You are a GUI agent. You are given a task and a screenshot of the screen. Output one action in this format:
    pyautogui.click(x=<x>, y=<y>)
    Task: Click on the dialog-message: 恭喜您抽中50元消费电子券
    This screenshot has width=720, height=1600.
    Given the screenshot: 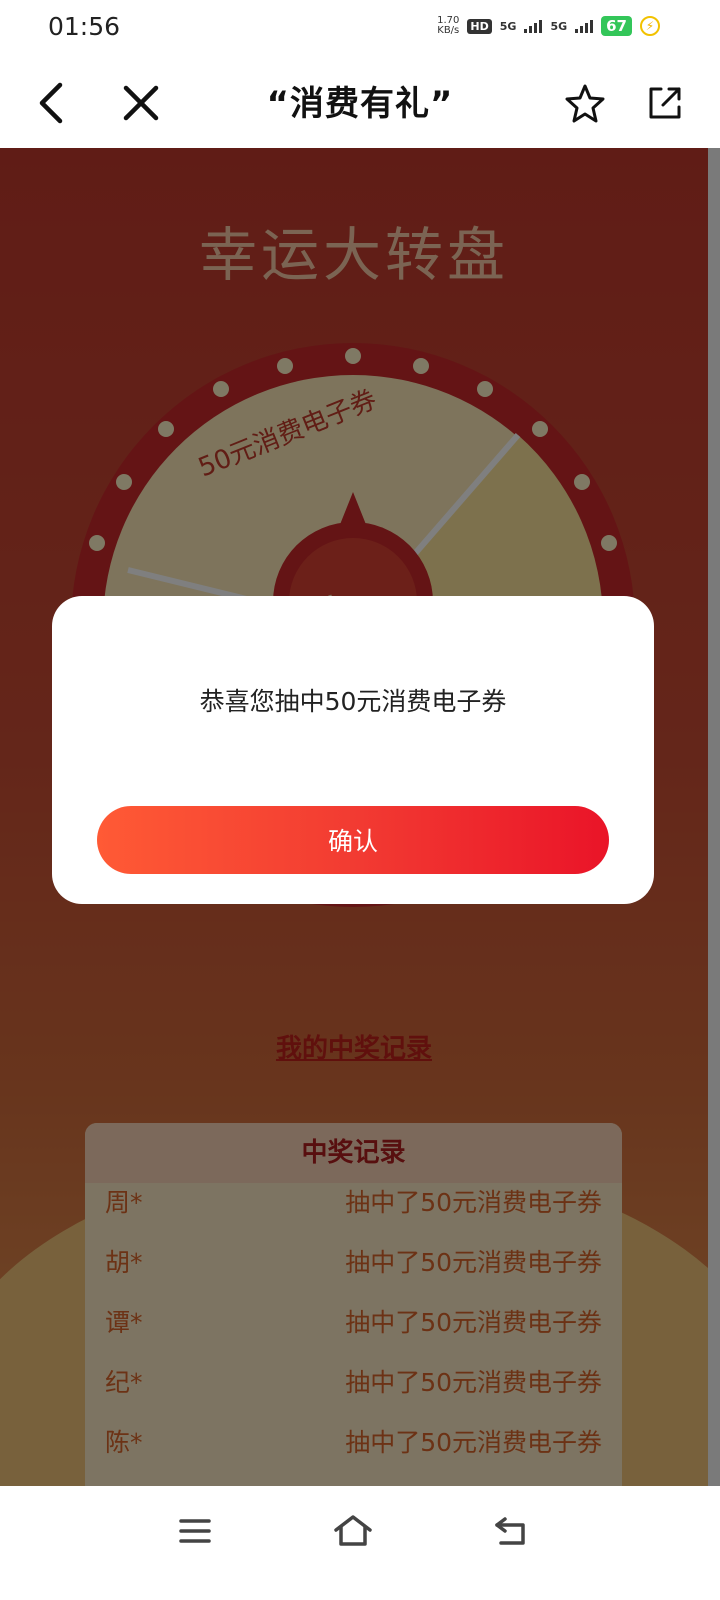 What is the action you would take?
    pyautogui.click(x=353, y=701)
    